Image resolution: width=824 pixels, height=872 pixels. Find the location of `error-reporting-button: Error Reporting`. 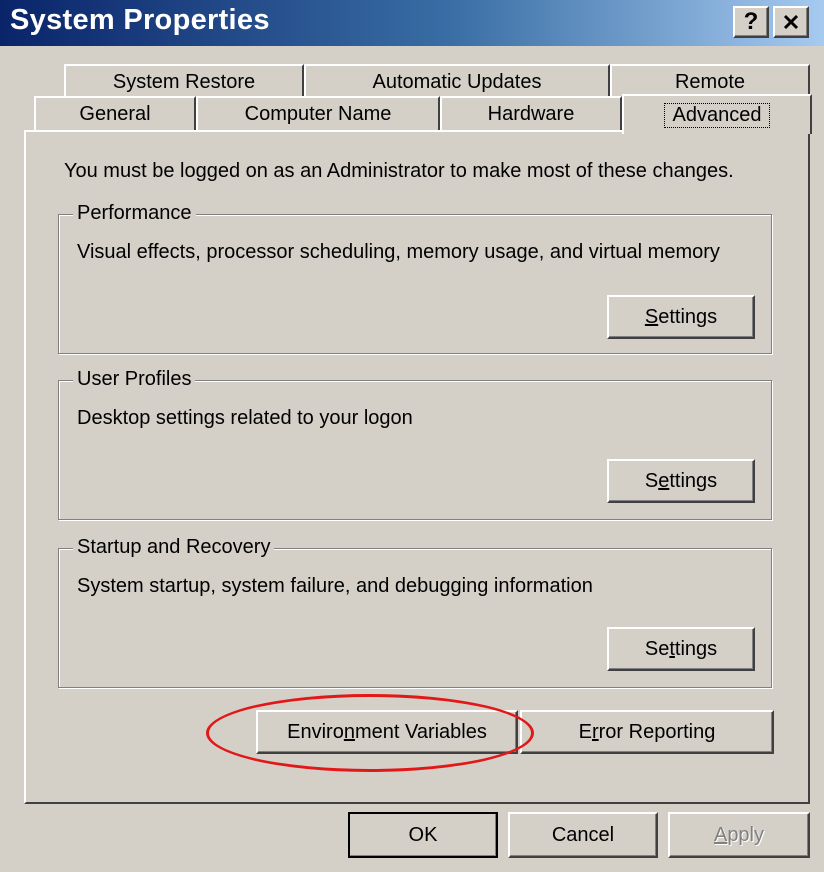

error-reporting-button: Error Reporting is located at coordinates (647, 732).